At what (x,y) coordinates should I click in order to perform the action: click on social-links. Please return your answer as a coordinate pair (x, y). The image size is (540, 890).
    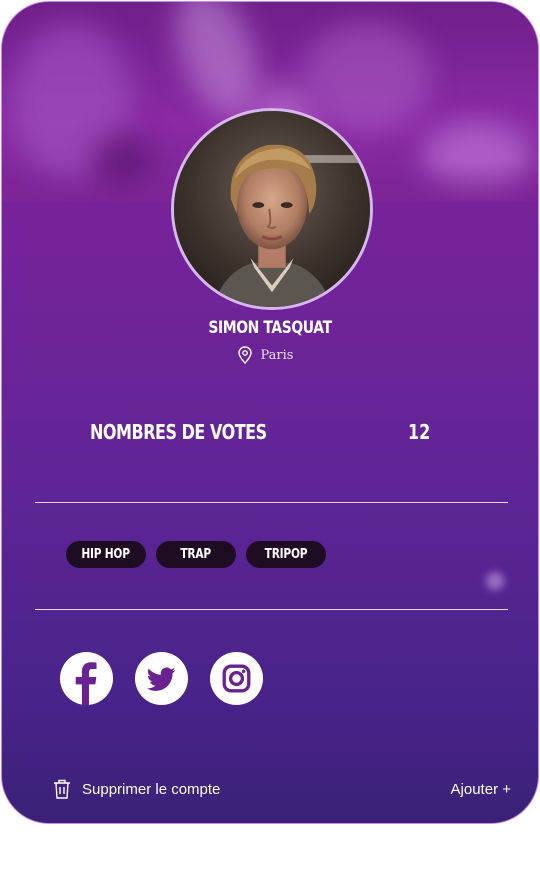
    Looking at the image, I should click on (161, 678).